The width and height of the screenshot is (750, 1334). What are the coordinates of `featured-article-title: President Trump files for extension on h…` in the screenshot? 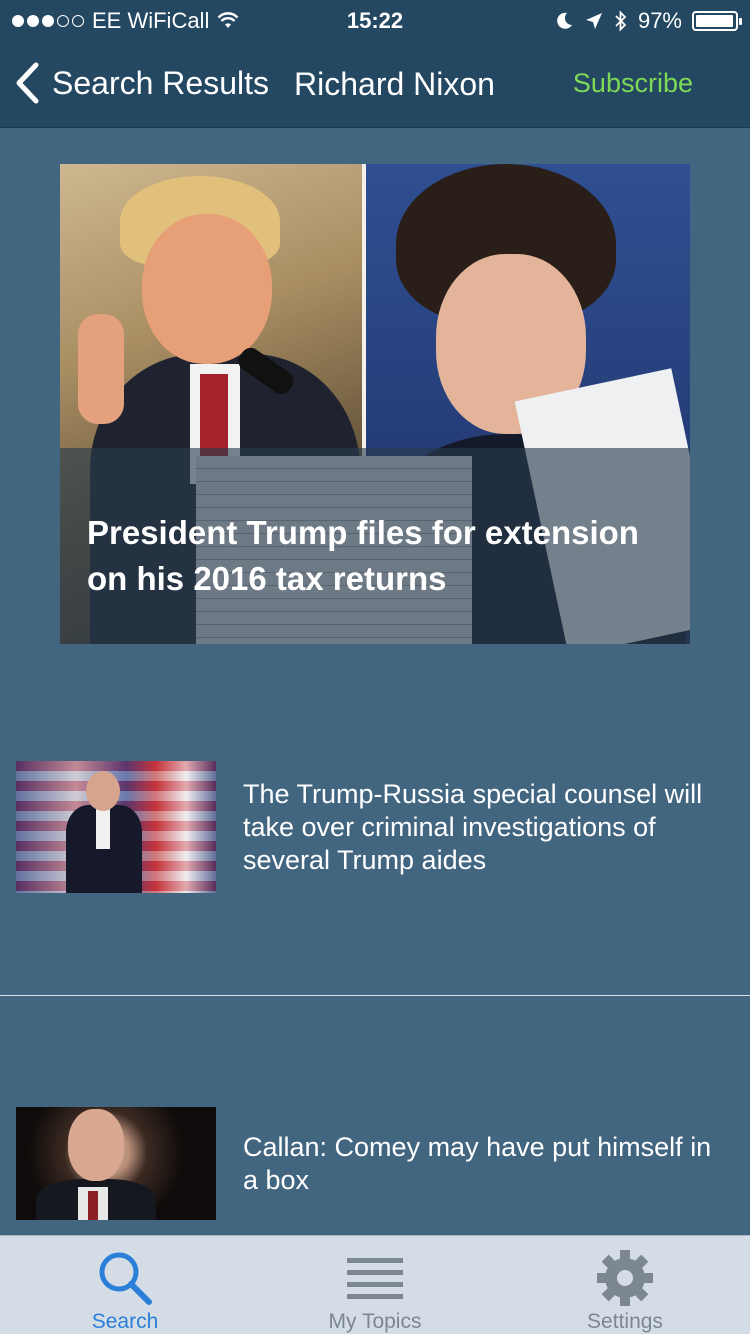 It's located at (363, 555).